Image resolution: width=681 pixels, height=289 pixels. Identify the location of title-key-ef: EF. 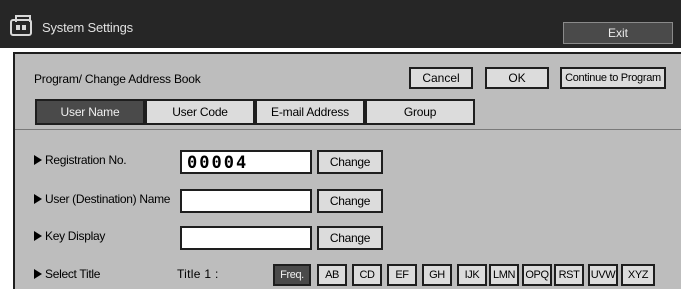
(402, 275).